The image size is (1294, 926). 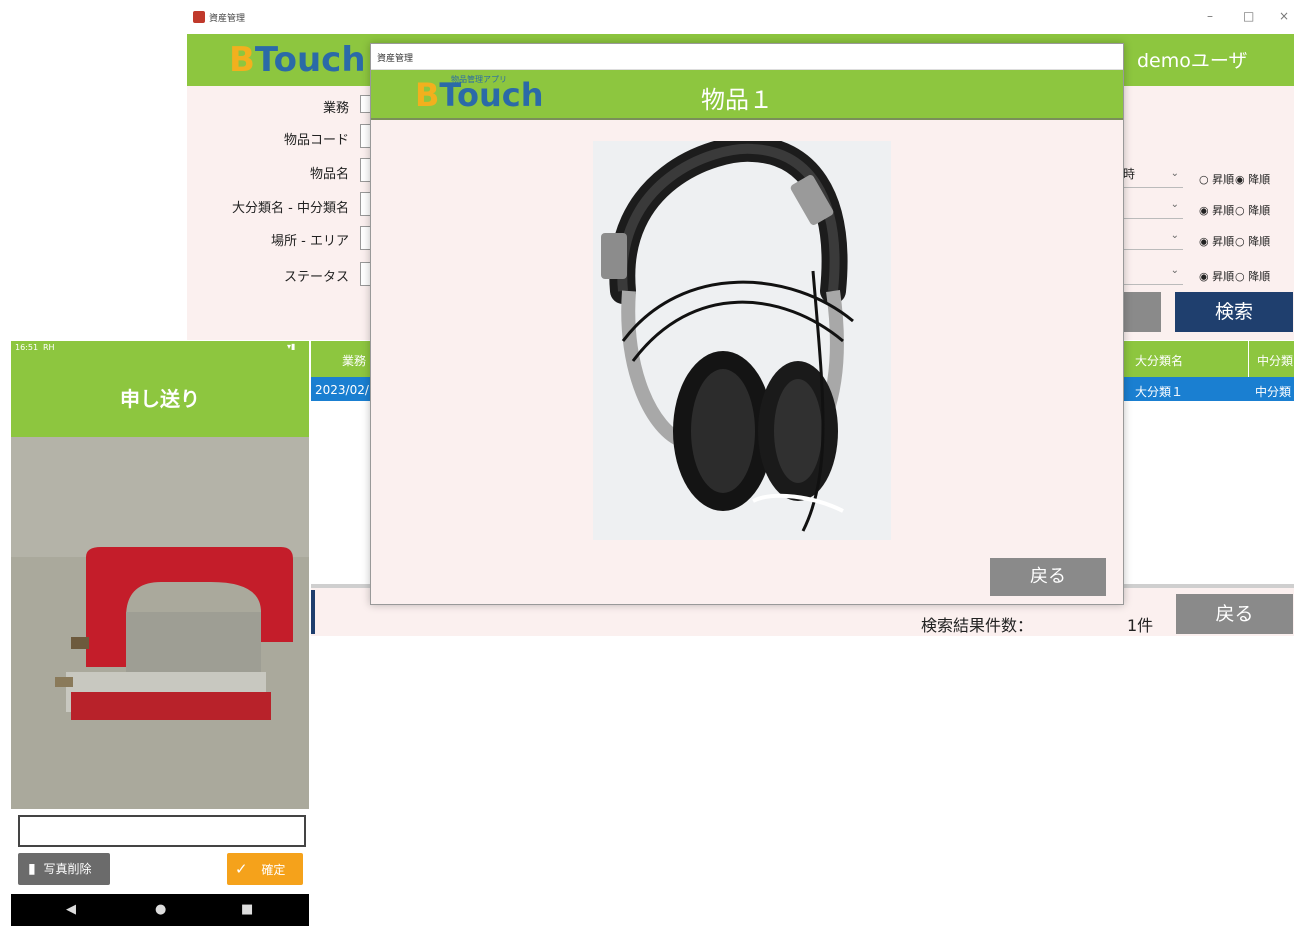 What do you see at coordinates (1259, 210) in the screenshot?
I see `sort-2-desc-label: 降順` at bounding box center [1259, 210].